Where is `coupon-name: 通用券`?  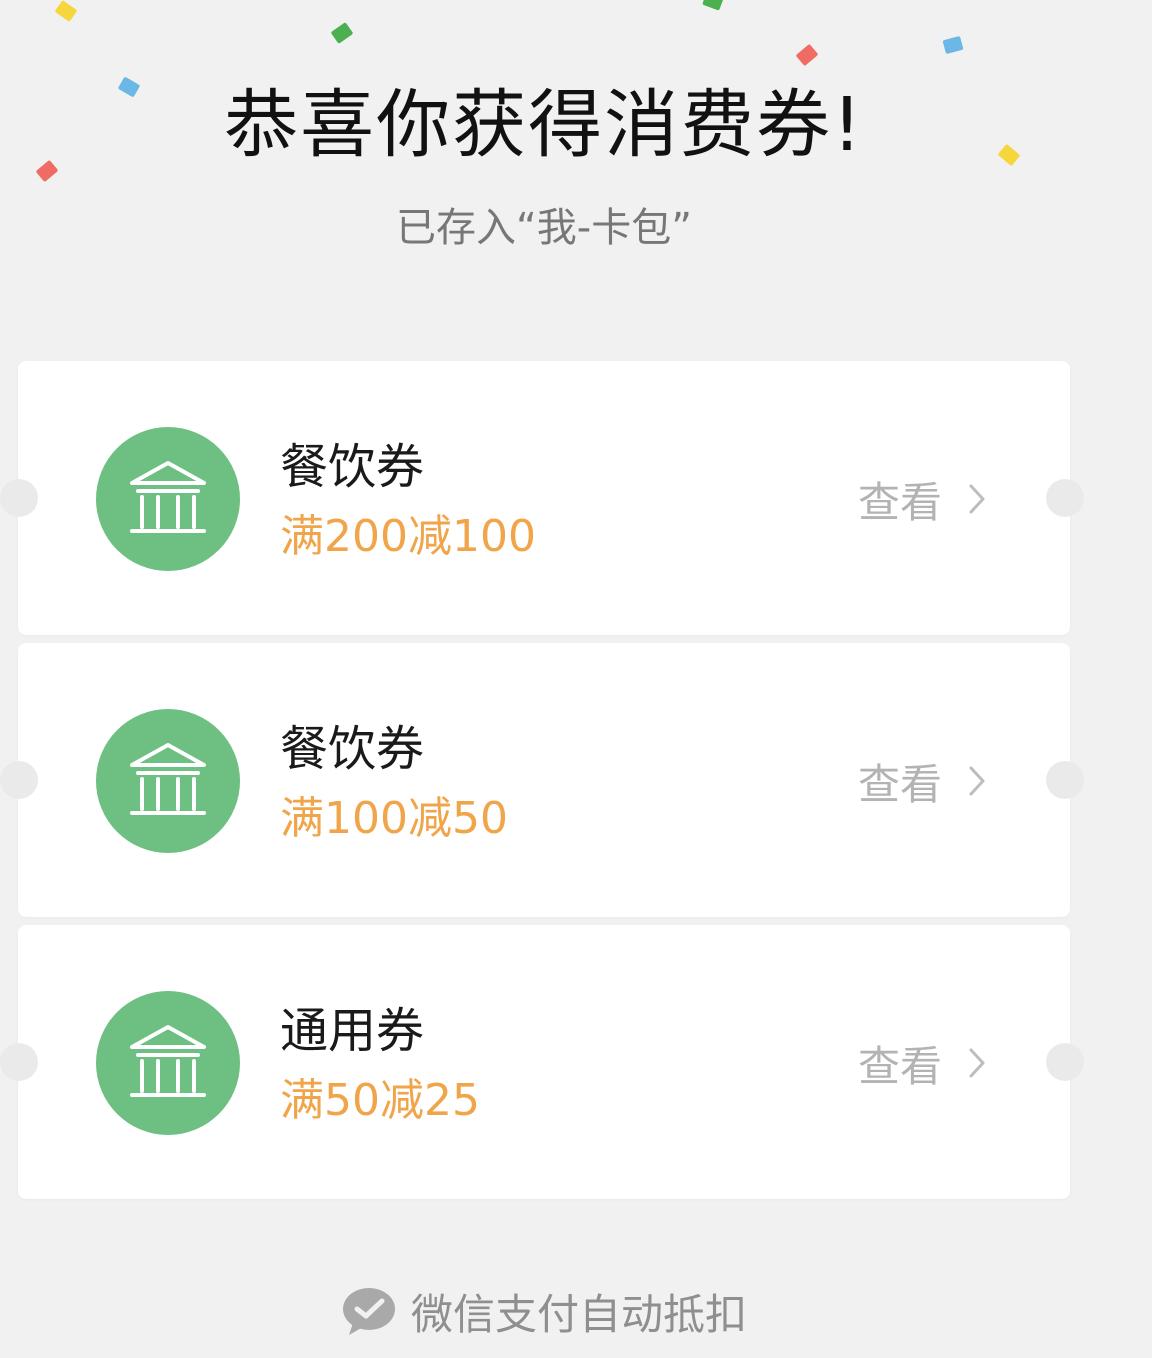 coupon-name: 通用券 is located at coordinates (352, 1031).